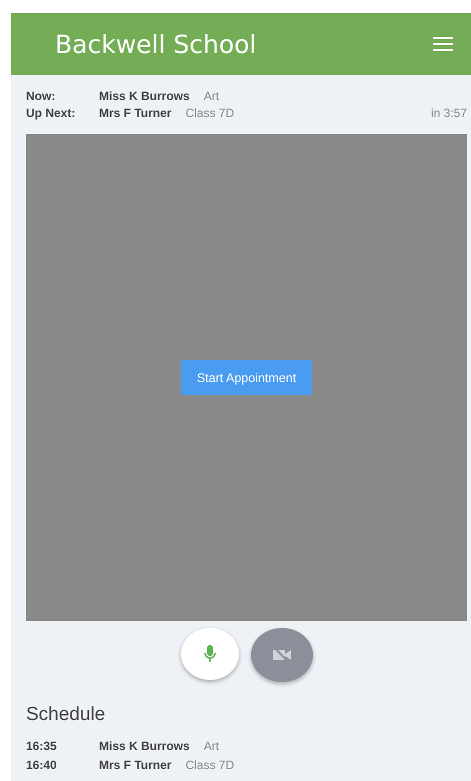  I want to click on schedule-title: Schedule, so click(66, 715).